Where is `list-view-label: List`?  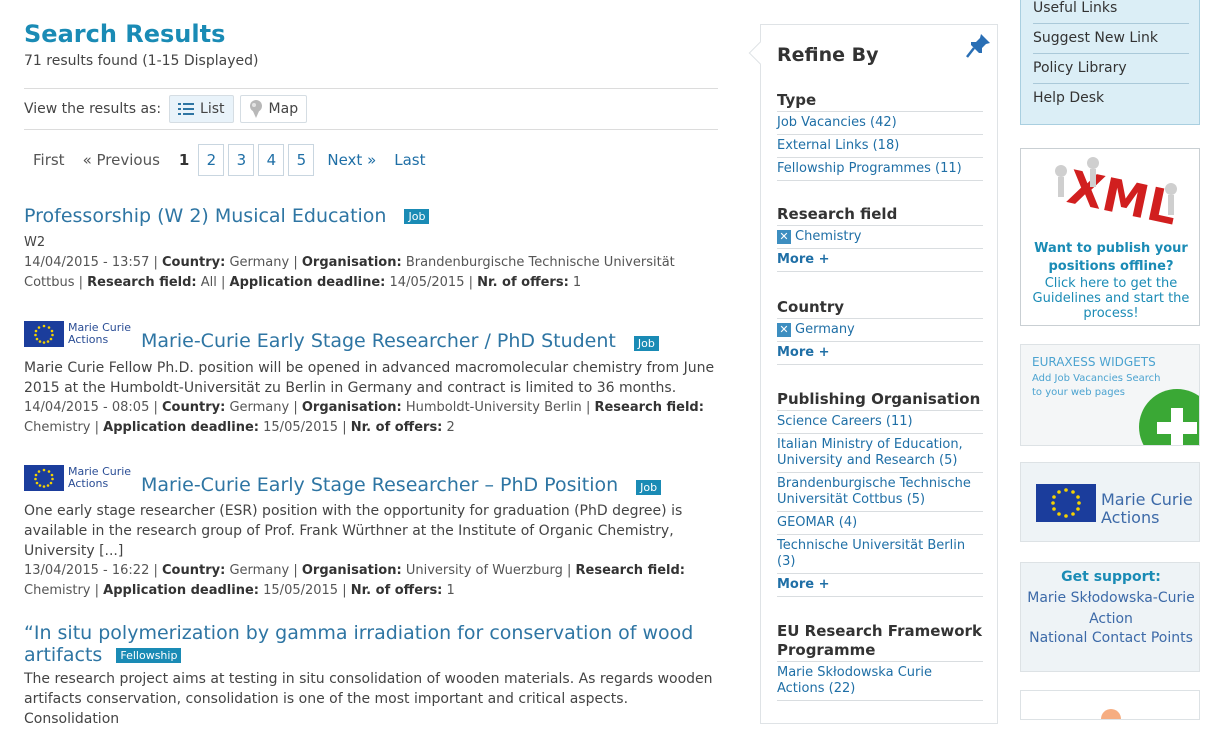
list-view-label: List is located at coordinates (212, 109).